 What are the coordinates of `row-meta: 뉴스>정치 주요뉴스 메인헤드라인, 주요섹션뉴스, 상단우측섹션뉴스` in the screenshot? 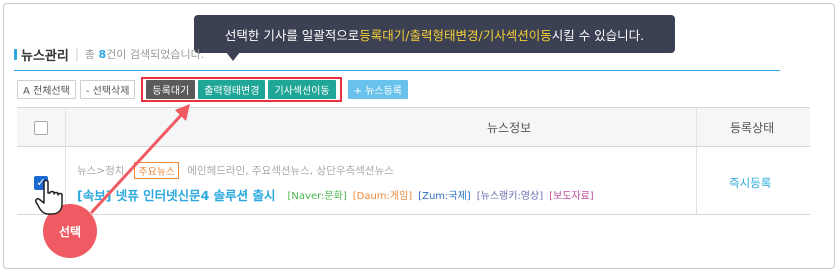 It's located at (235, 170).